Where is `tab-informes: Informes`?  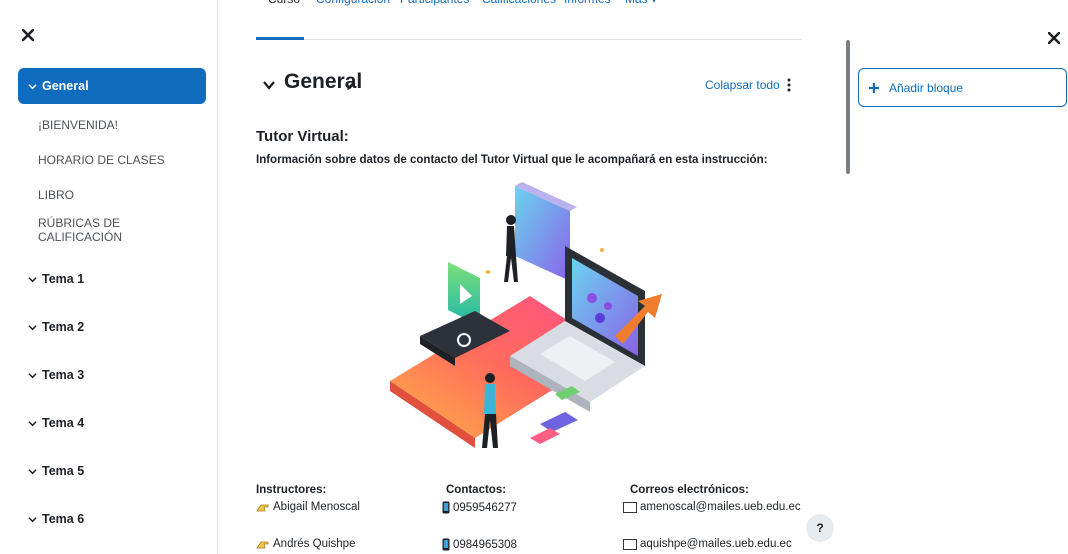
tab-informes: Informes is located at coordinates (587, 7).